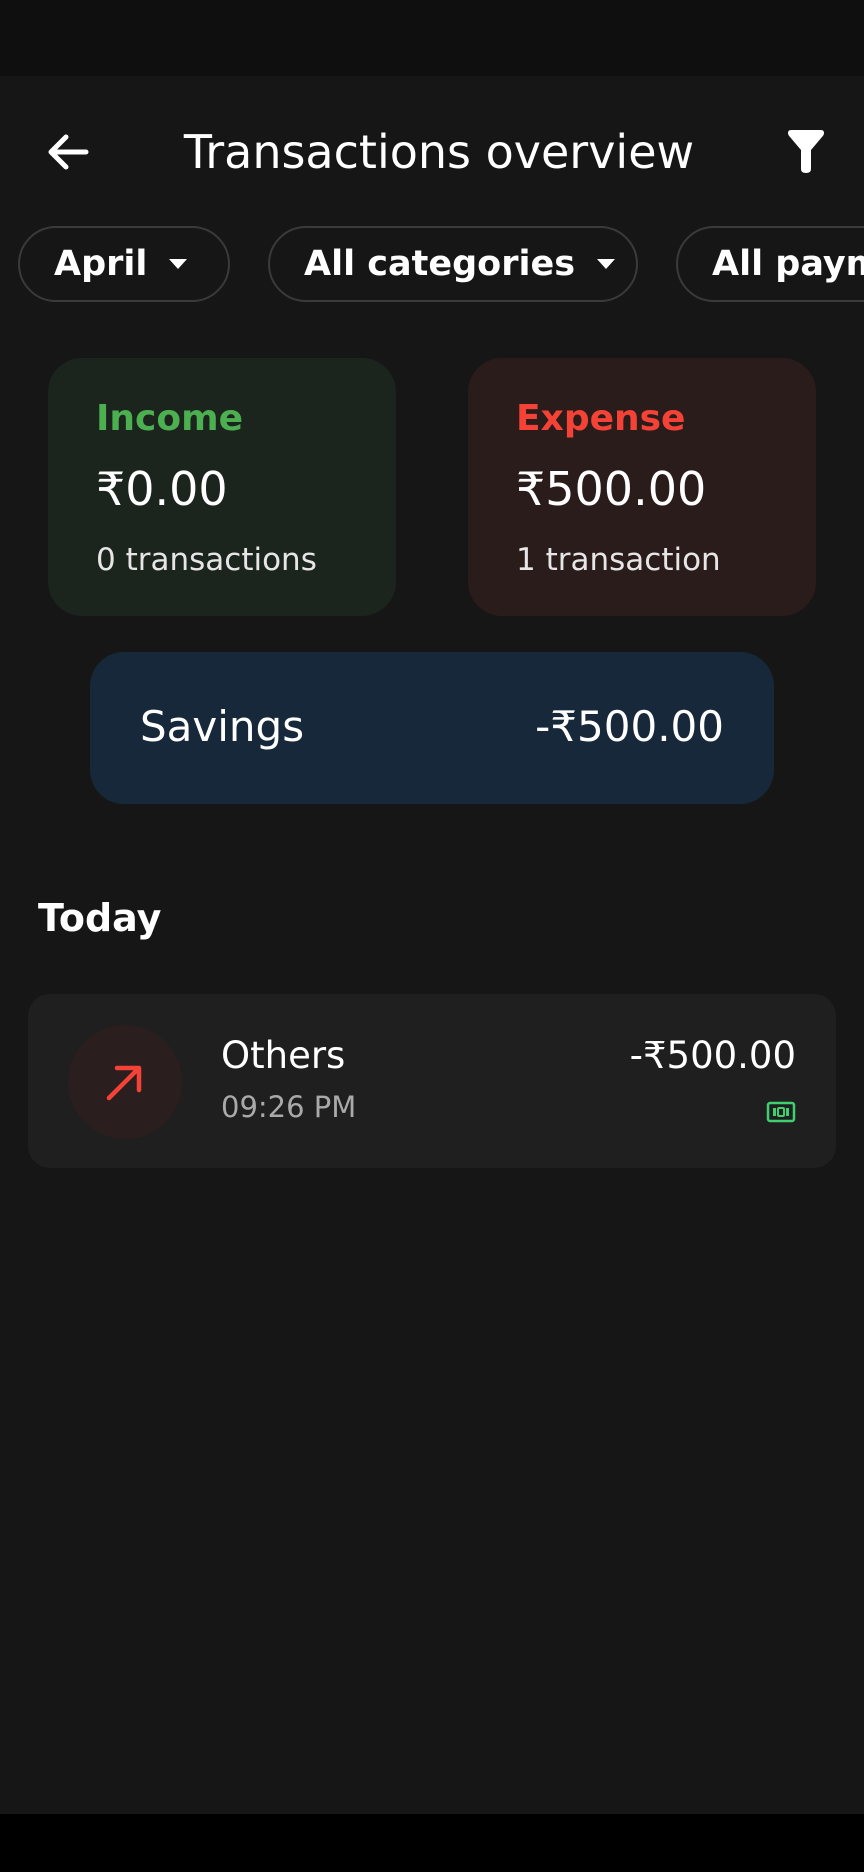  I want to click on filter-icon, so click(806, 151).